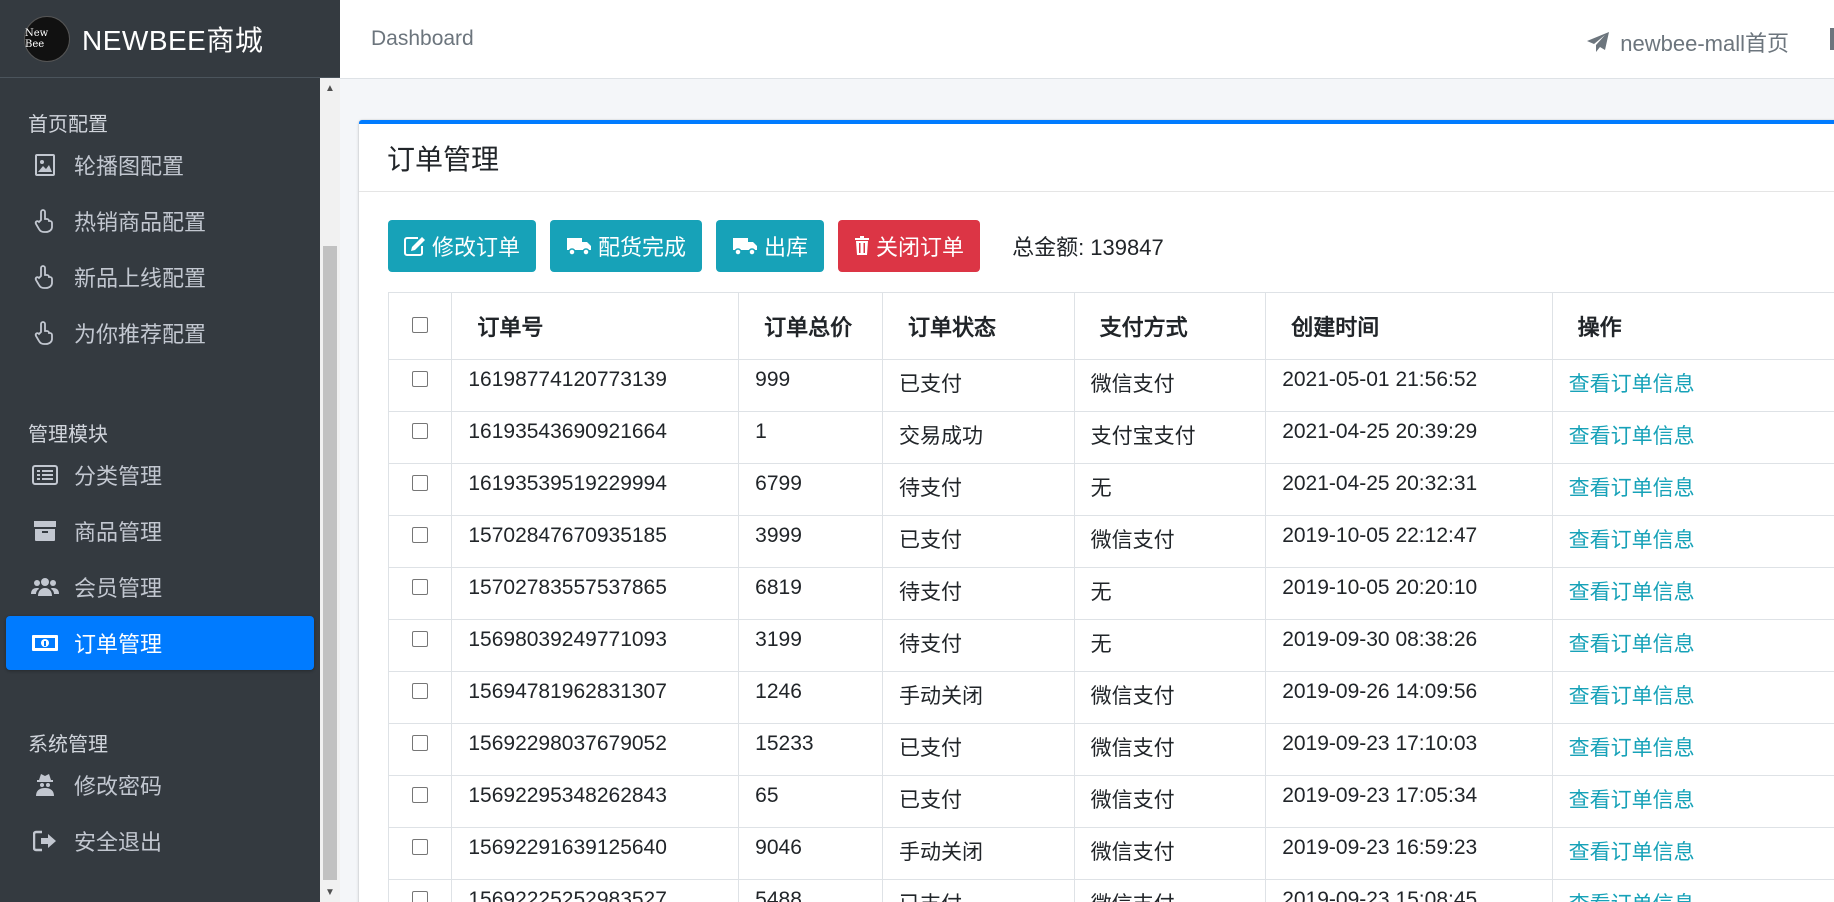 This screenshot has height=902, width=1834. I want to click on sidebar-item-change-password: 修改密码, so click(160, 785).